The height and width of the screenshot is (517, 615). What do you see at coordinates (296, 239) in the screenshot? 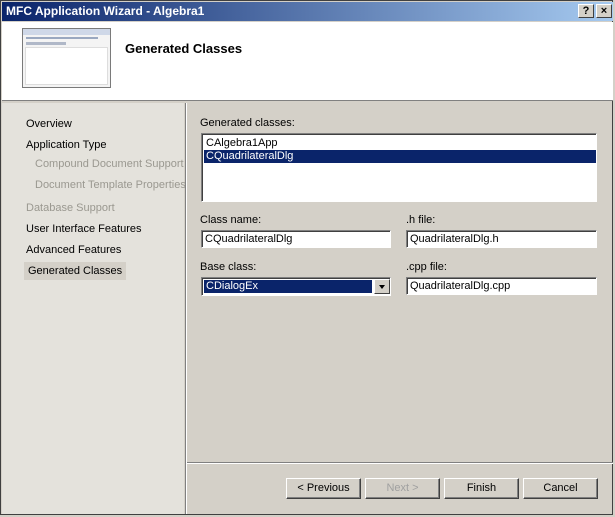
I see `class-name-input: CQuadrilateralDlg` at bounding box center [296, 239].